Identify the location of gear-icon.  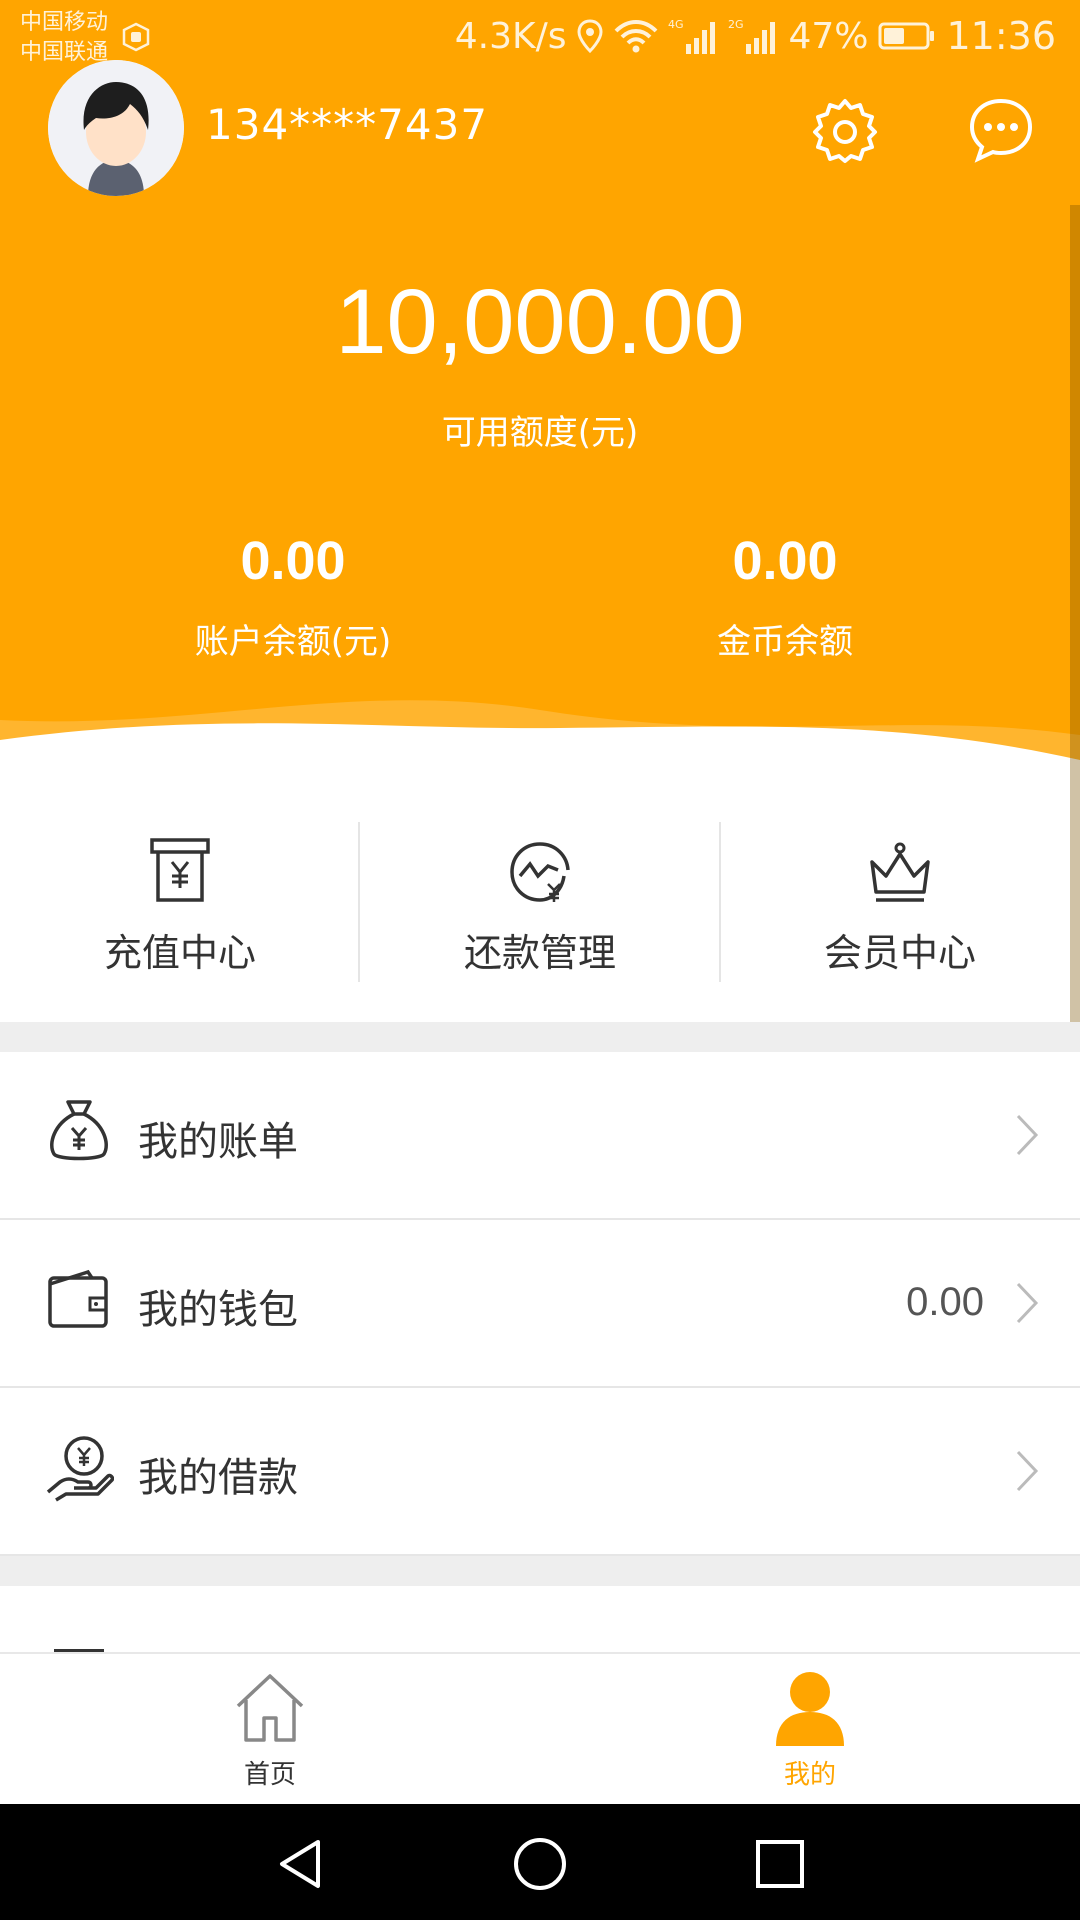
(845, 131).